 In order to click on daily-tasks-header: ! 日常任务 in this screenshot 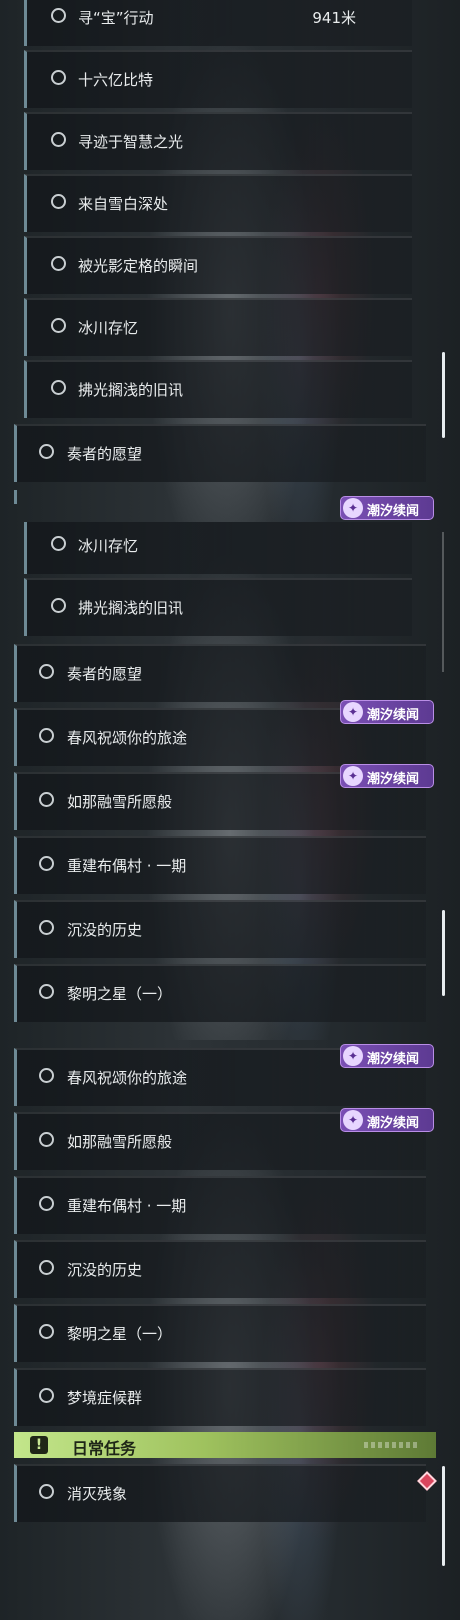, I will do `click(225, 1445)`.